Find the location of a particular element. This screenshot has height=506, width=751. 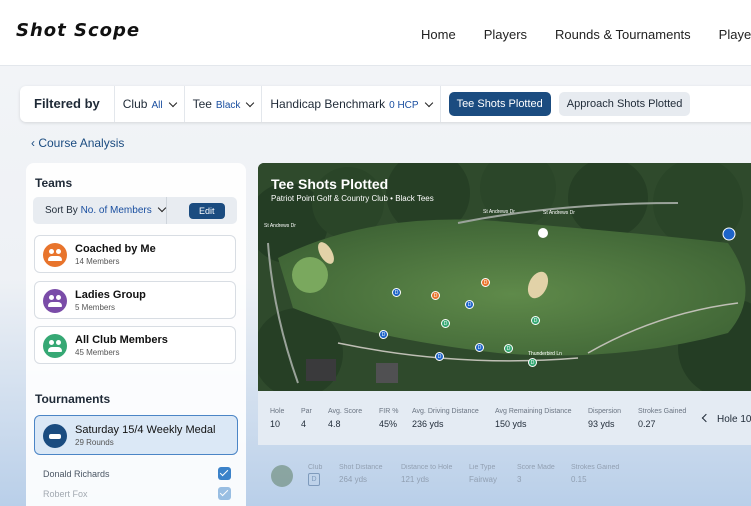

shot-score-made: Score Made 3 is located at coordinates (536, 474).